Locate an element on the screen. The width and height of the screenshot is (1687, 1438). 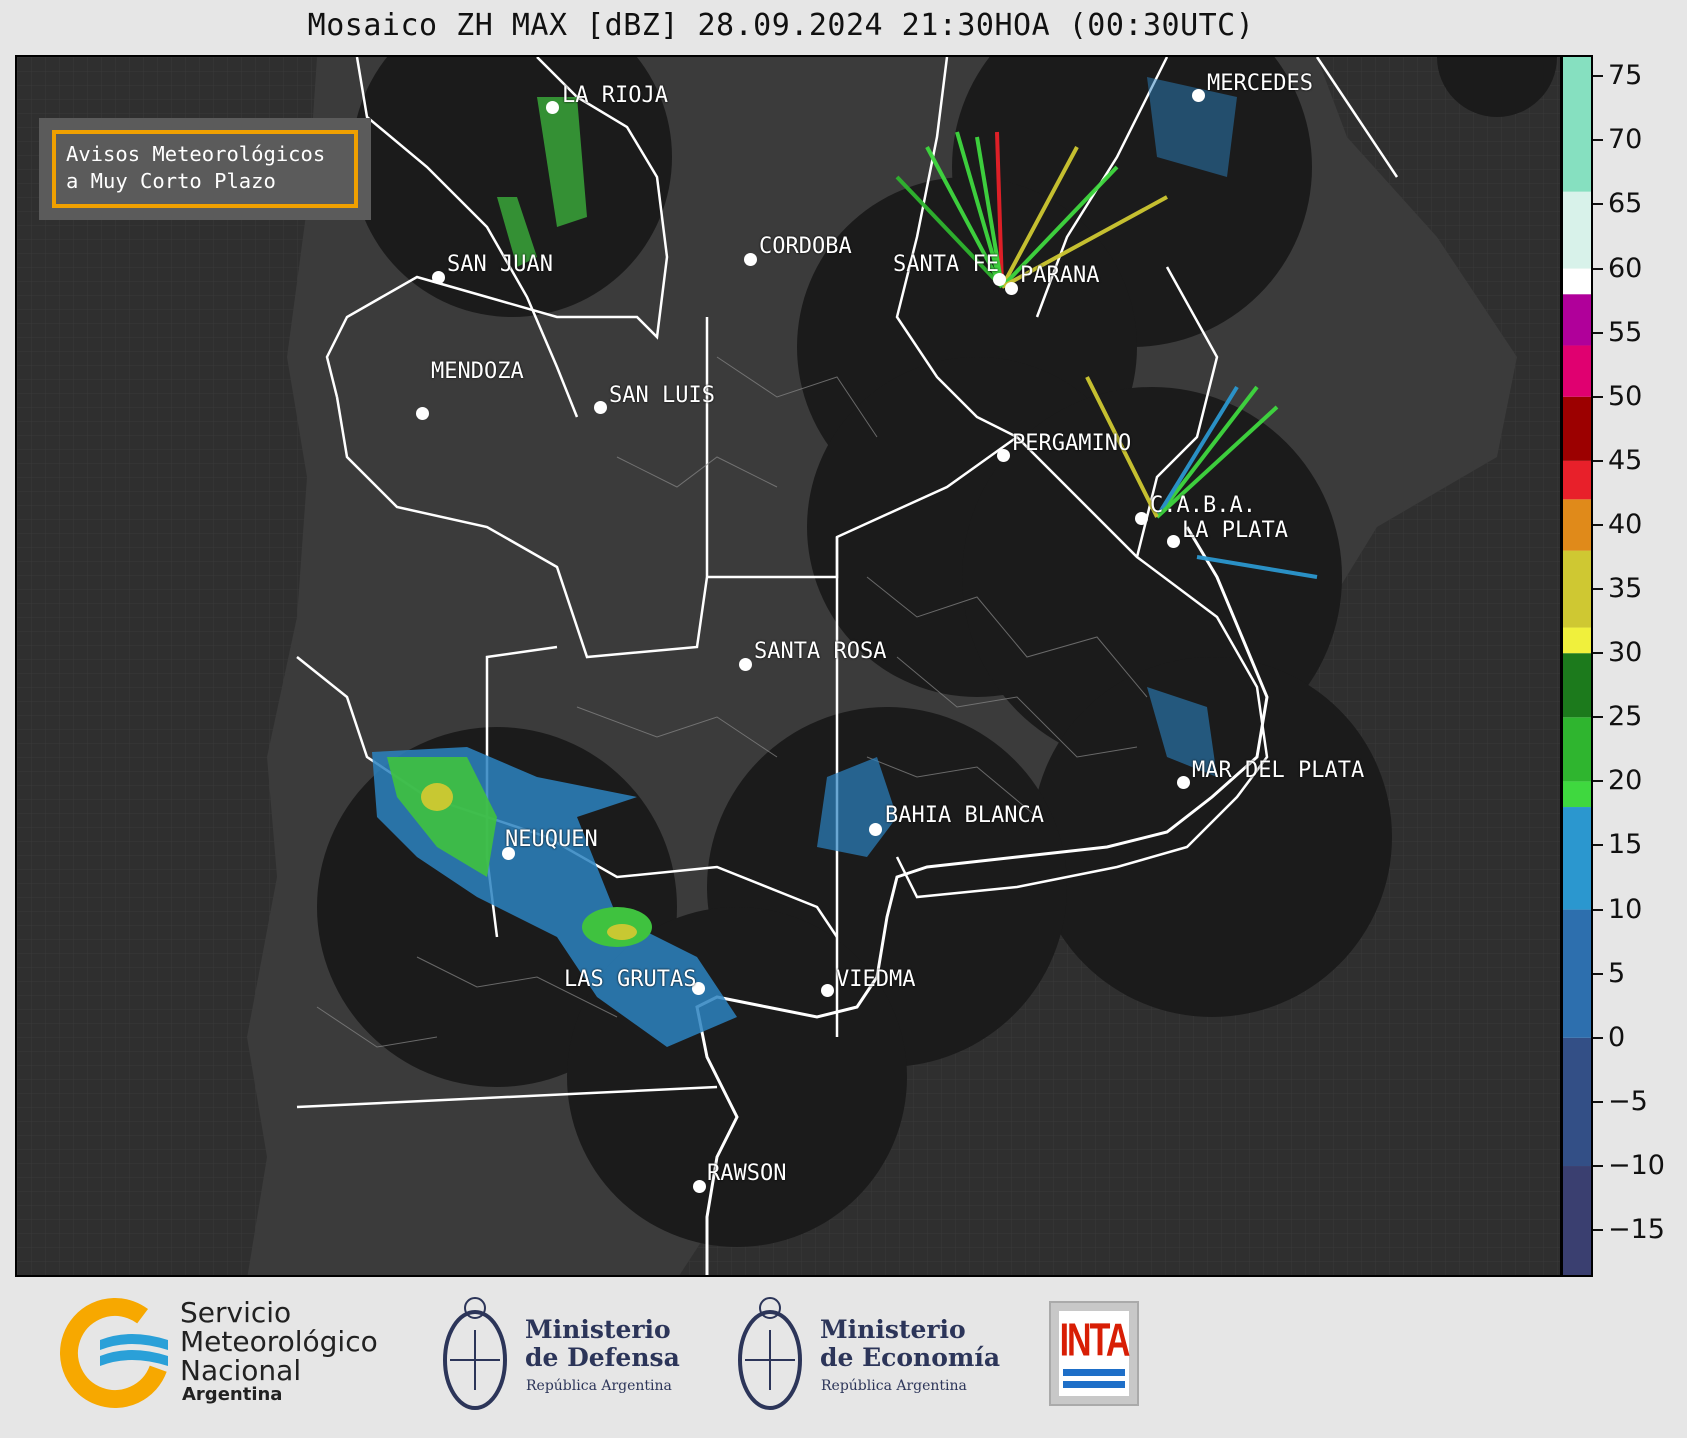
city-label-parana: PARANA is located at coordinates (1060, 275).